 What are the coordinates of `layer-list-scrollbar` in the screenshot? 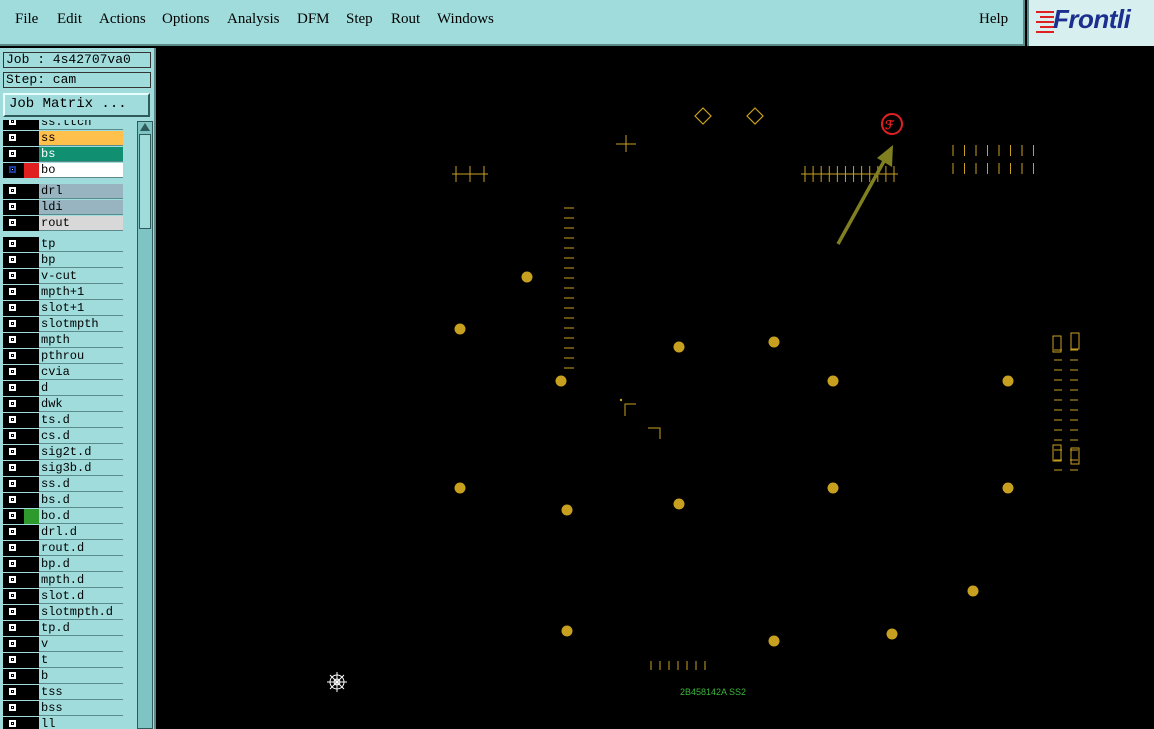 It's located at (145, 425).